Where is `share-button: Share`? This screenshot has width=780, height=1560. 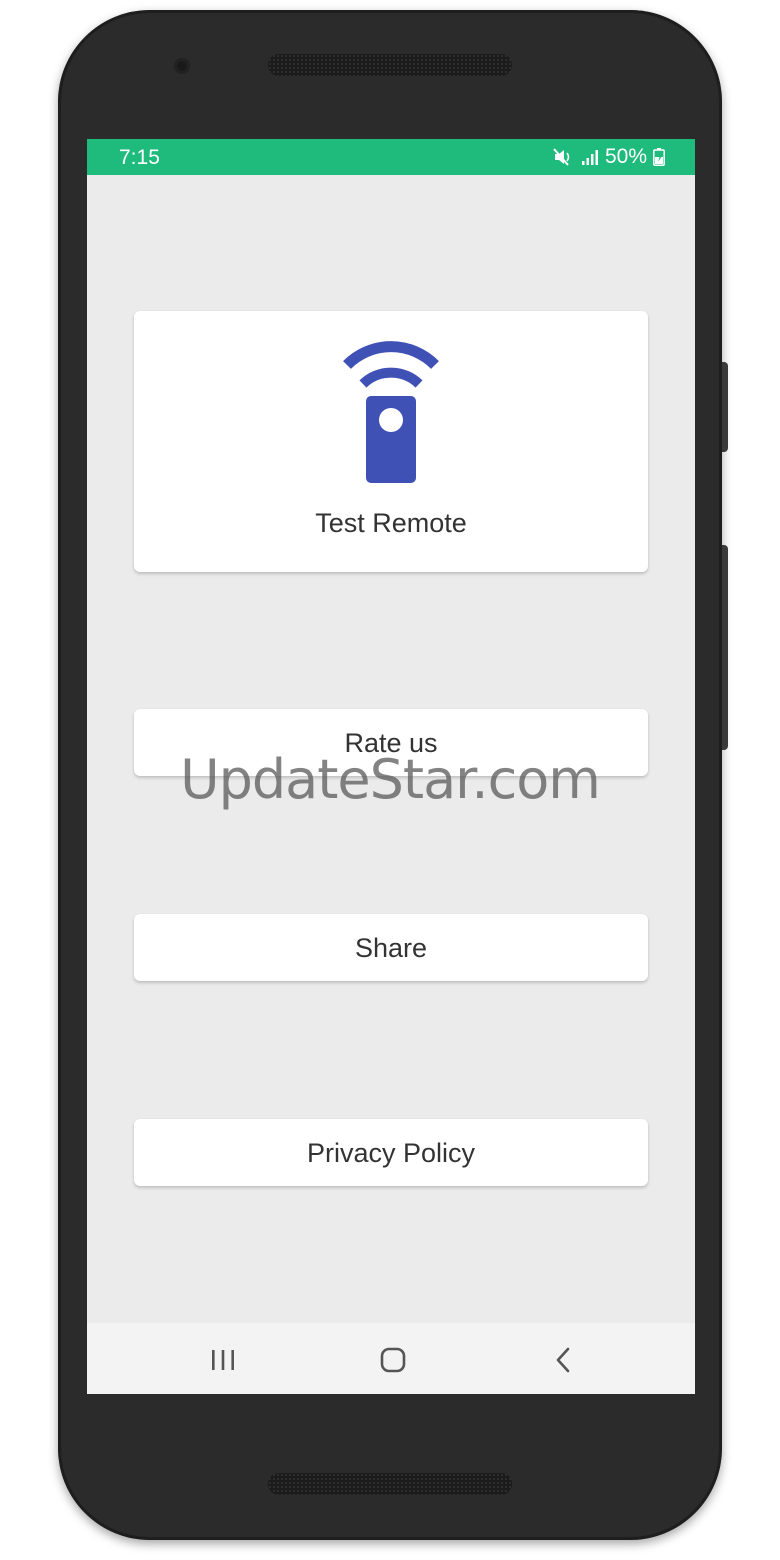
share-button: Share is located at coordinates (391, 947).